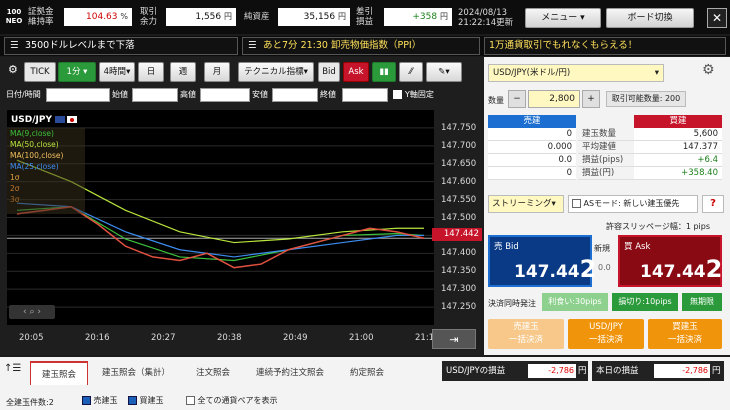  I want to click on table-row: 0.0 損益(pips) +6.4, so click(605, 160).